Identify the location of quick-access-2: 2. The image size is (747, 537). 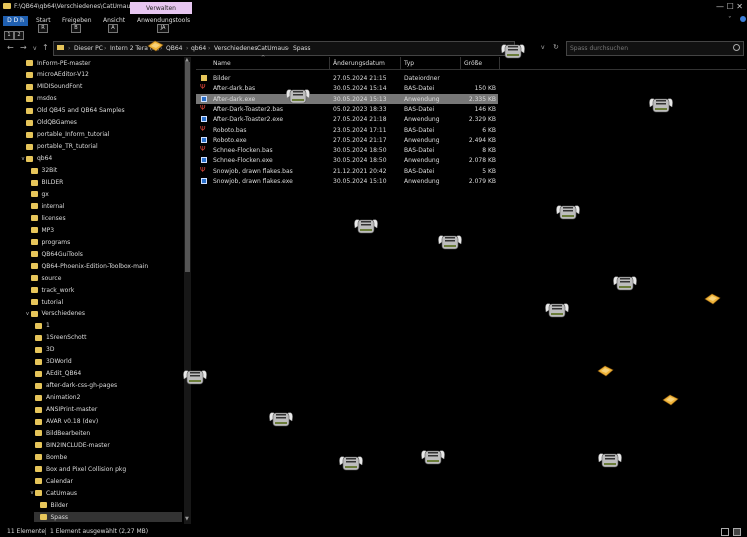
(19, 35).